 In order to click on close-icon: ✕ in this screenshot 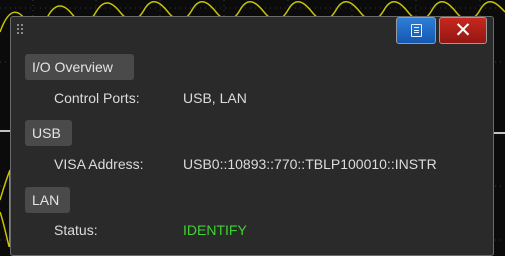, I will do `click(463, 30)`.